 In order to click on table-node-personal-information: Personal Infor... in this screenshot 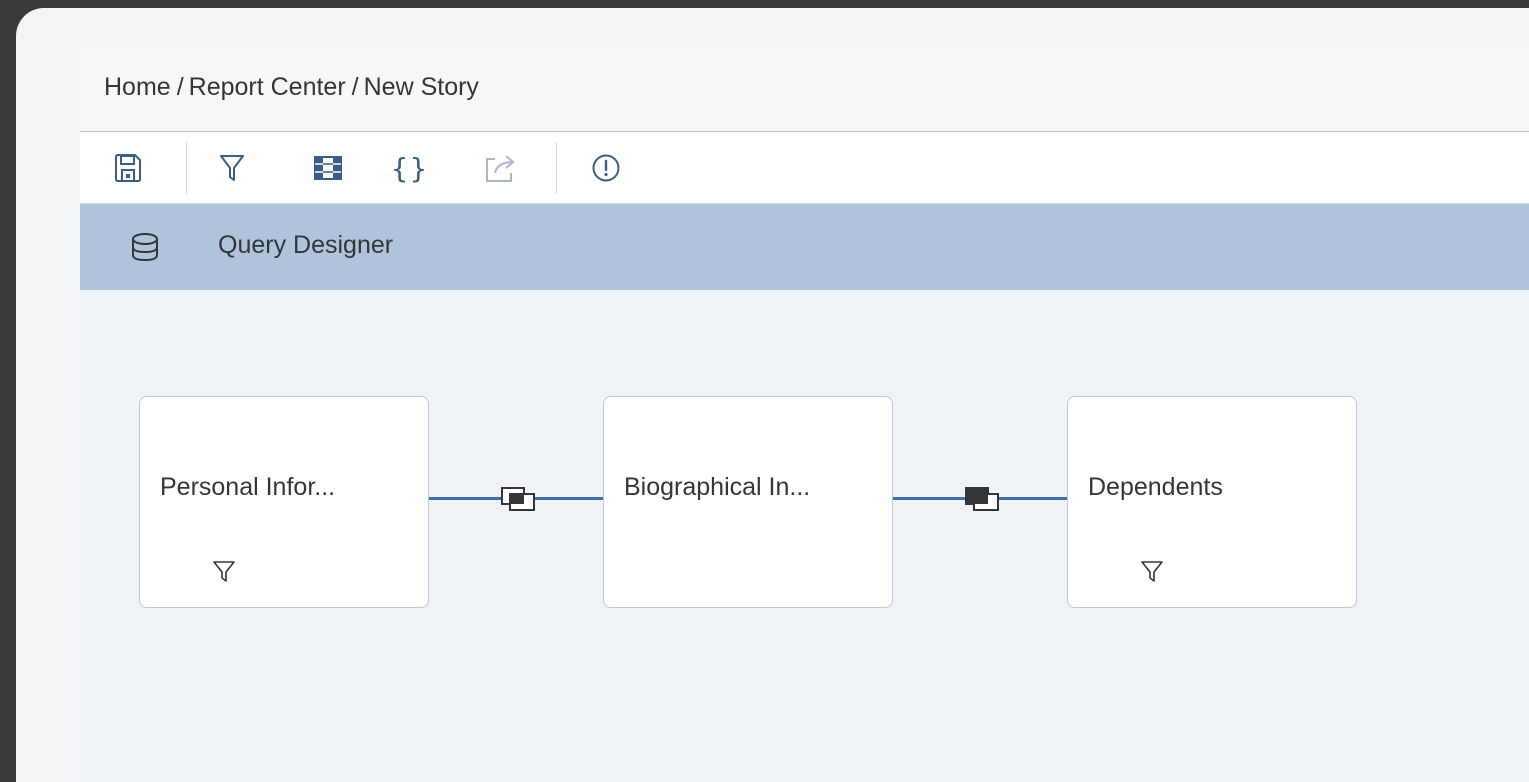, I will do `click(284, 502)`.